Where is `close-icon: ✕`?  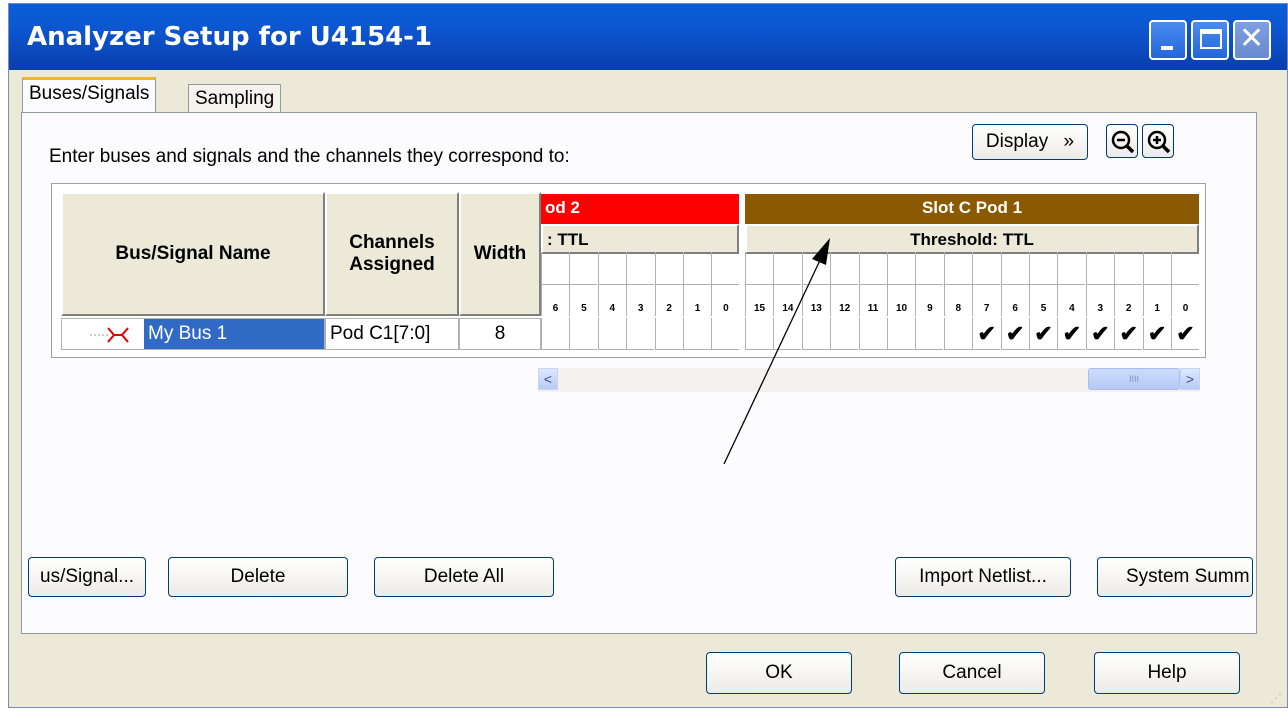
close-icon: ✕ is located at coordinates (1252, 38).